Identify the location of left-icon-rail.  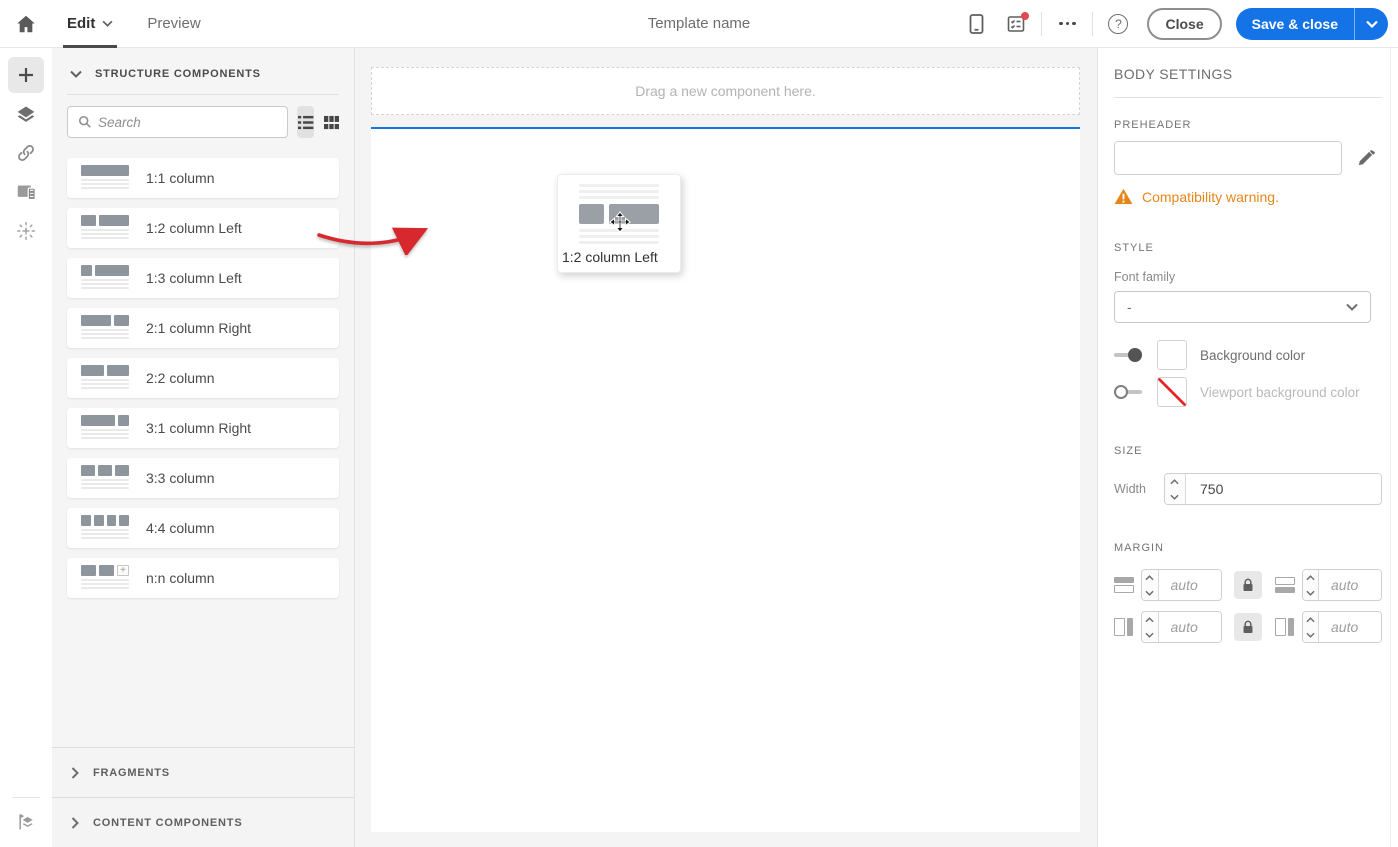
(26, 447).